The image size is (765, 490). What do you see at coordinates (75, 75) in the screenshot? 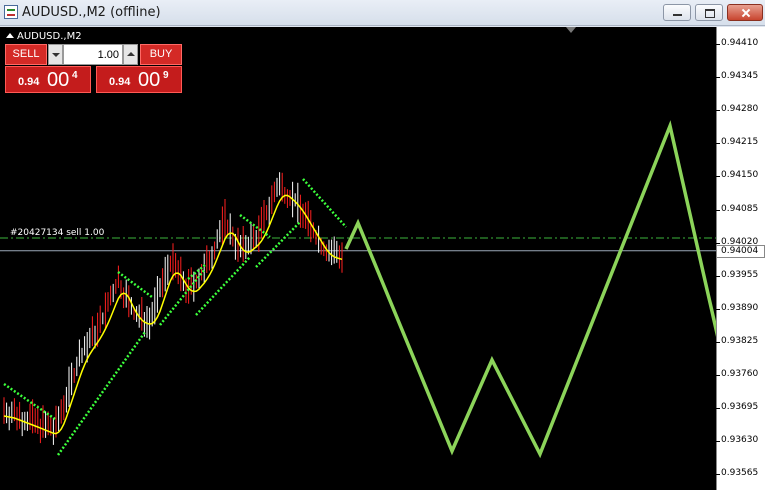
I see `sell-price-sup: 4` at bounding box center [75, 75].